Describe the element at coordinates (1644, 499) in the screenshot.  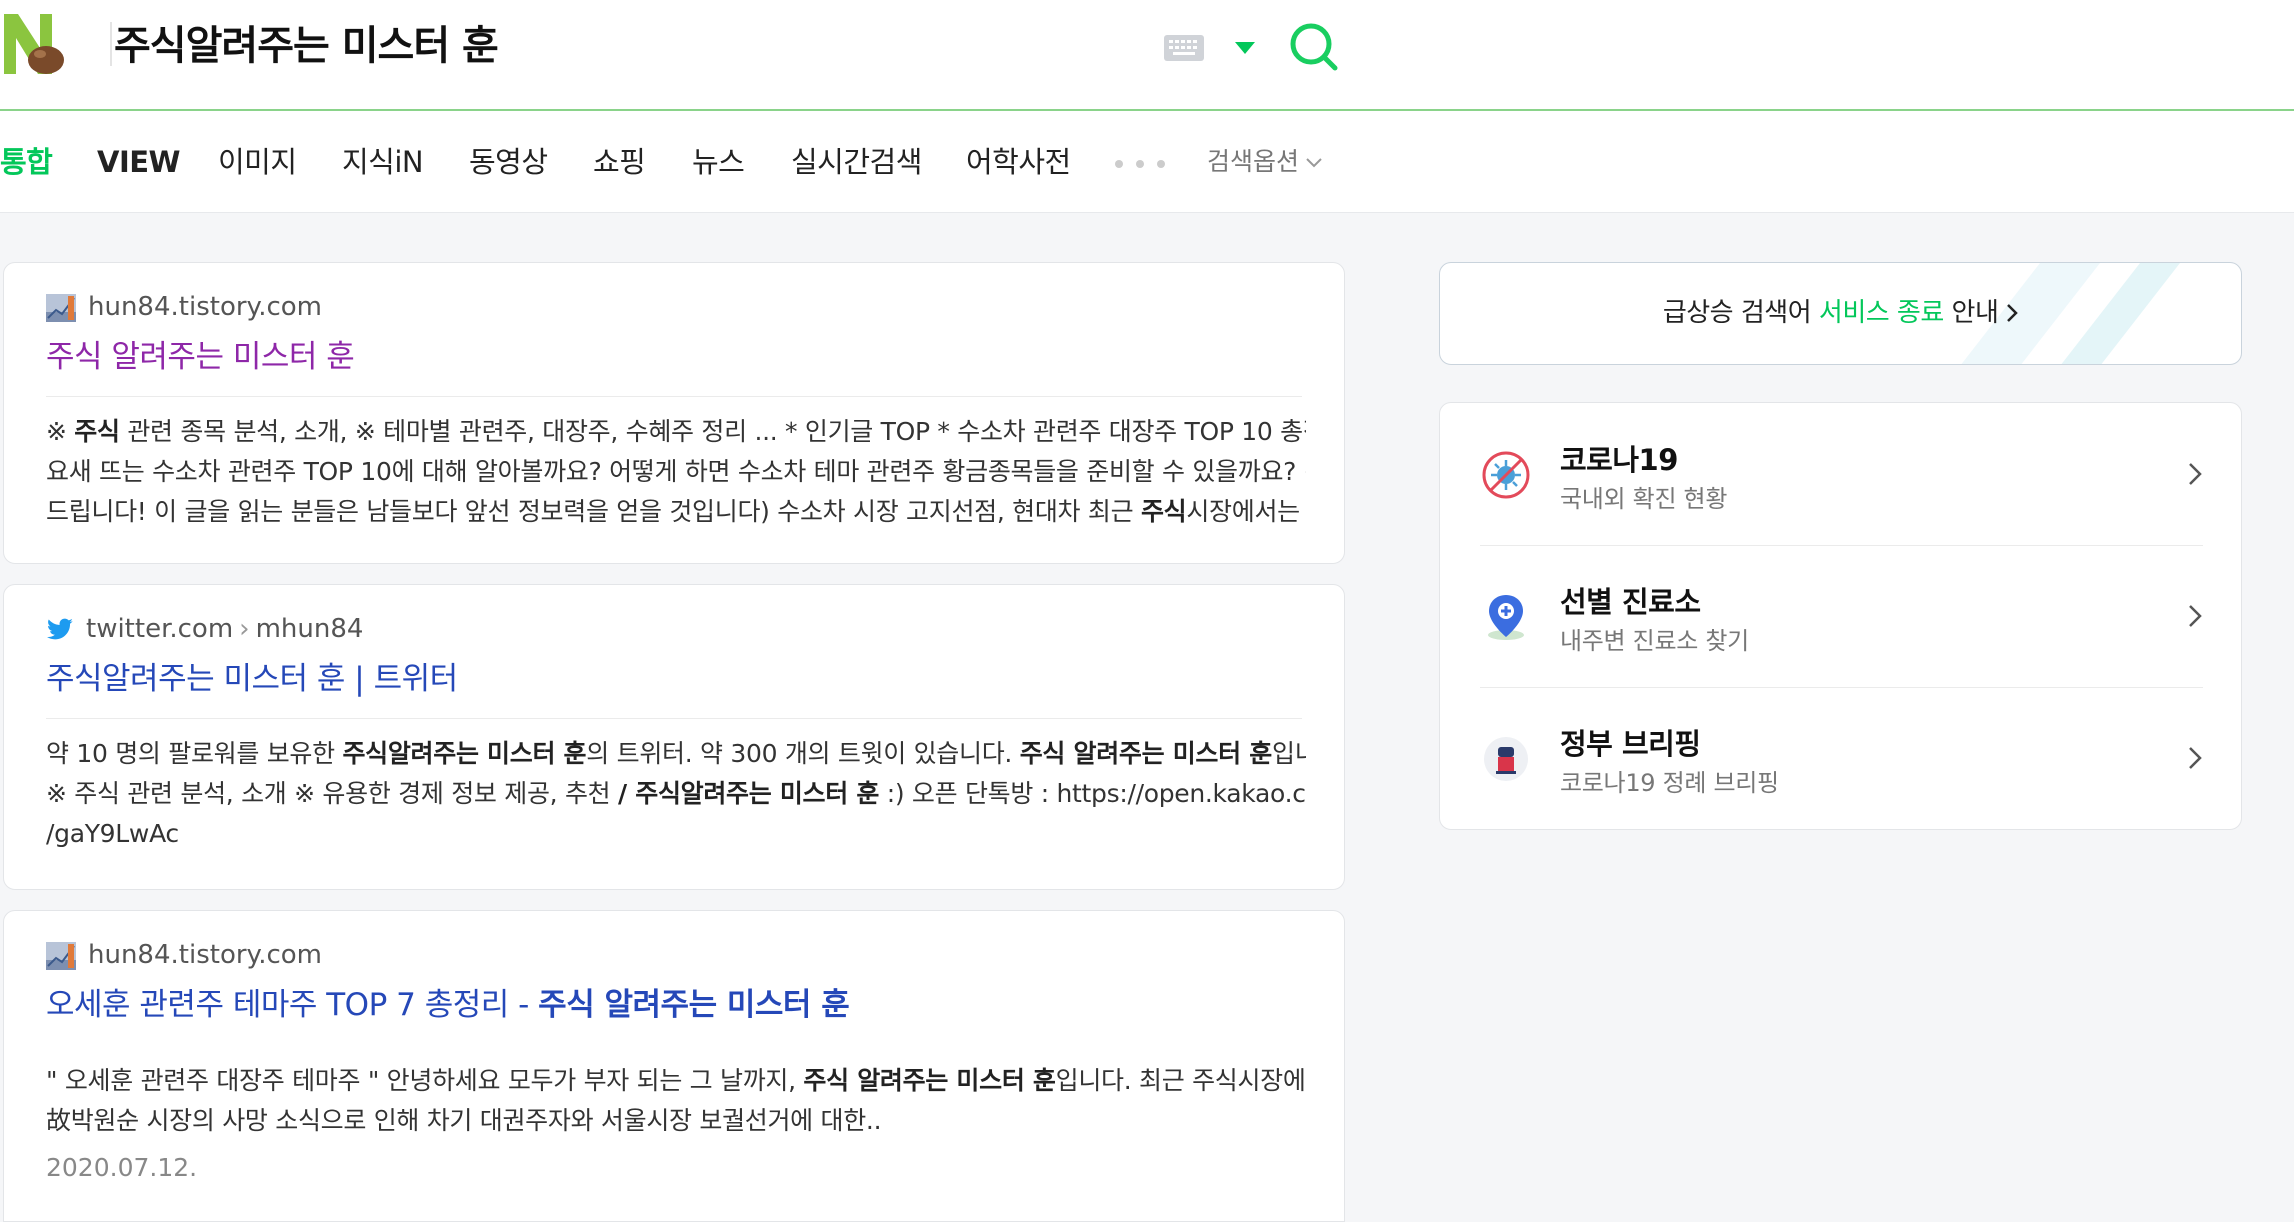
I see `covid-item-subtitle: 국내외 확진 현황` at that location.